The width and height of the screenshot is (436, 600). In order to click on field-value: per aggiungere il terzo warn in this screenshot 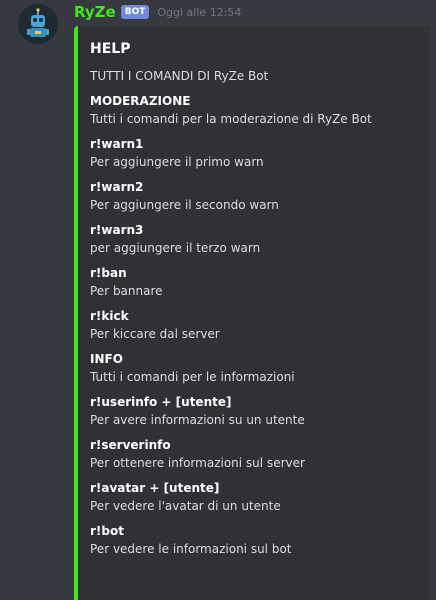, I will do `click(175, 248)`.